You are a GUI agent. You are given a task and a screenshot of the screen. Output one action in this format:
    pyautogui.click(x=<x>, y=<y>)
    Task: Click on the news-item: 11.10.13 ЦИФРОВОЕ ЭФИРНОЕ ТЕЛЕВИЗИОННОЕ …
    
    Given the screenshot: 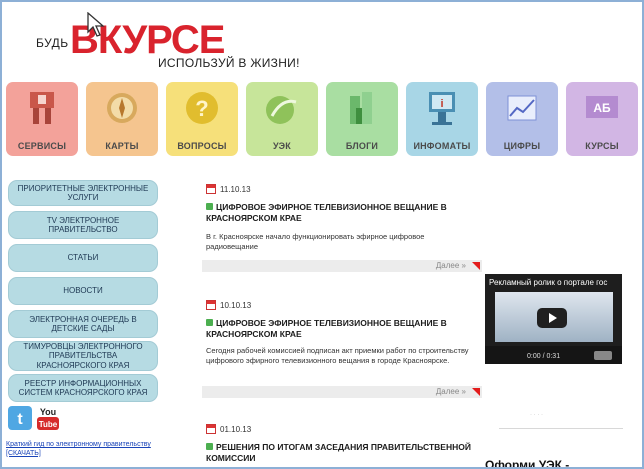 What is the action you would take?
    pyautogui.click(x=342, y=230)
    